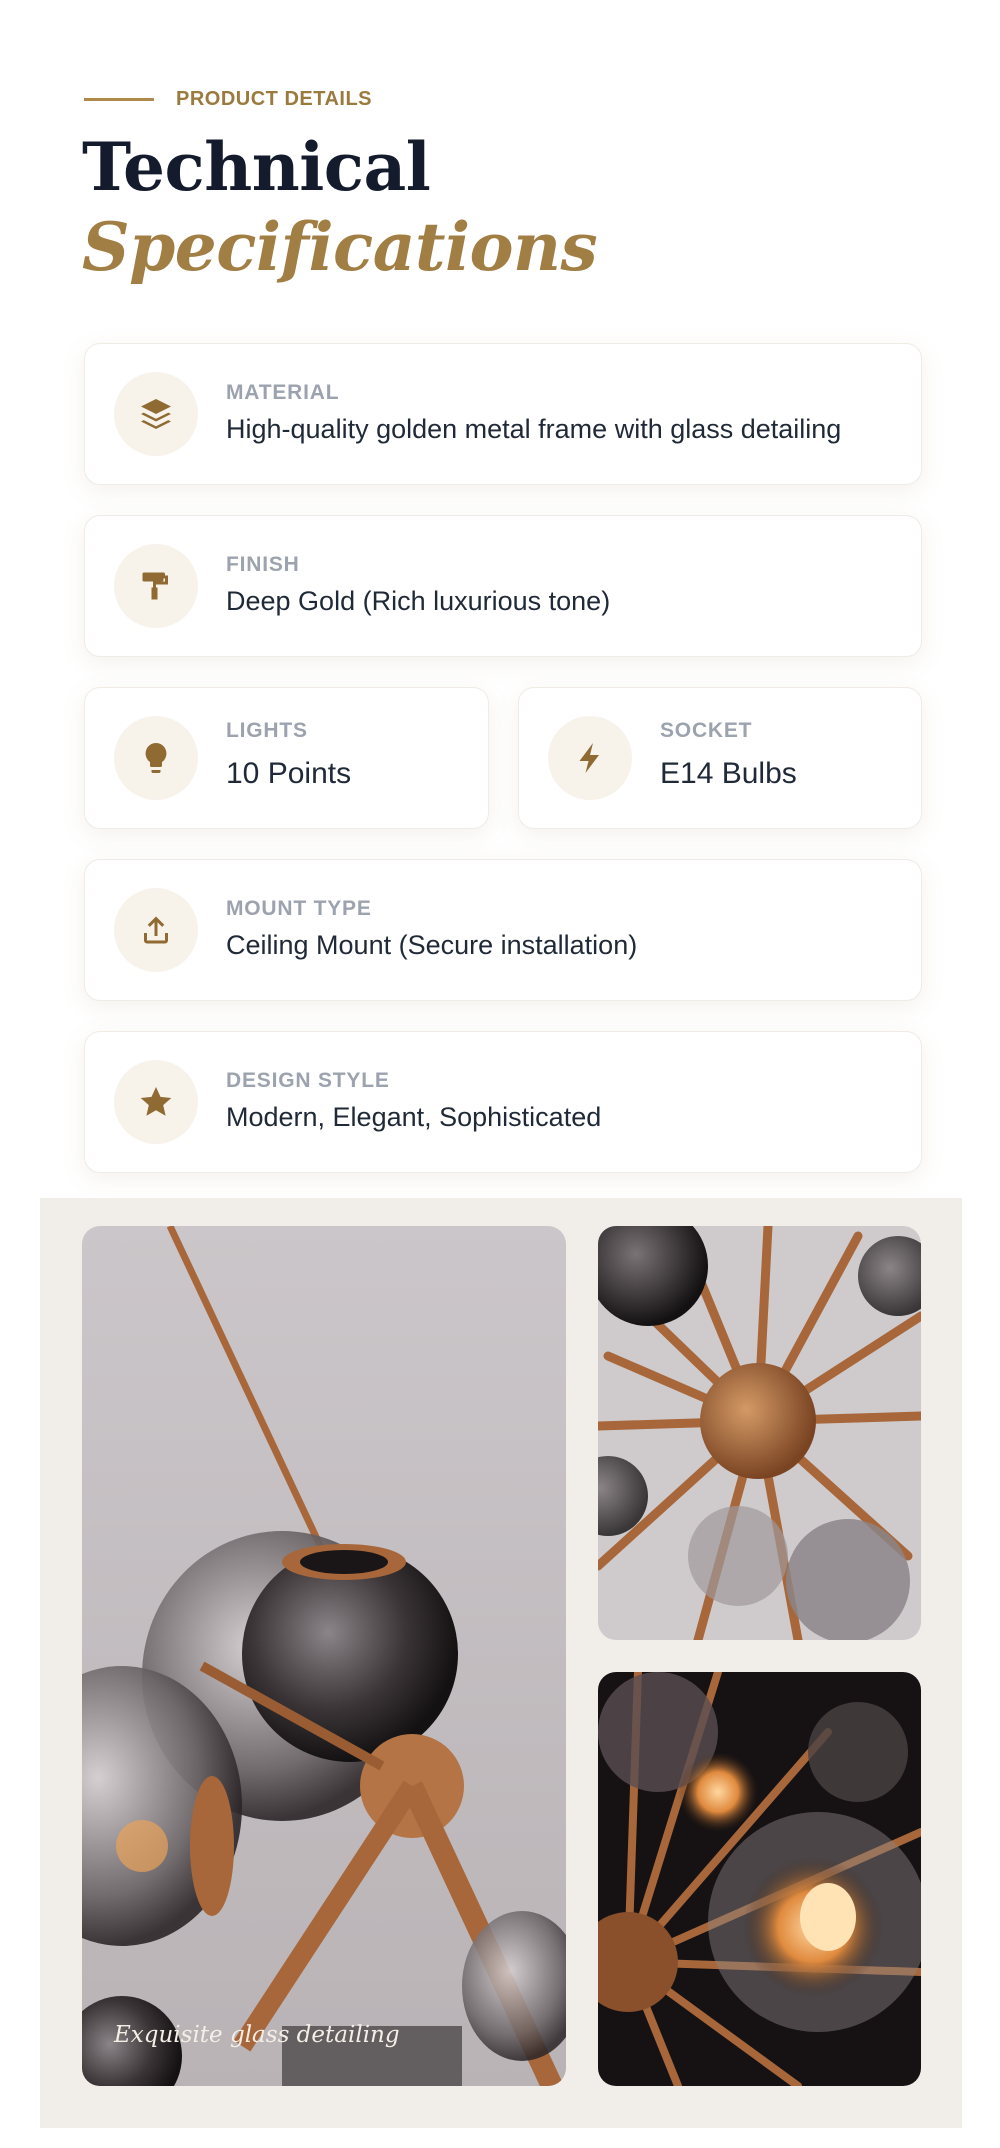 This screenshot has width=1000, height=2148. What do you see at coordinates (299, 908) in the screenshot?
I see `spec-label: MOUNT TYPE` at bounding box center [299, 908].